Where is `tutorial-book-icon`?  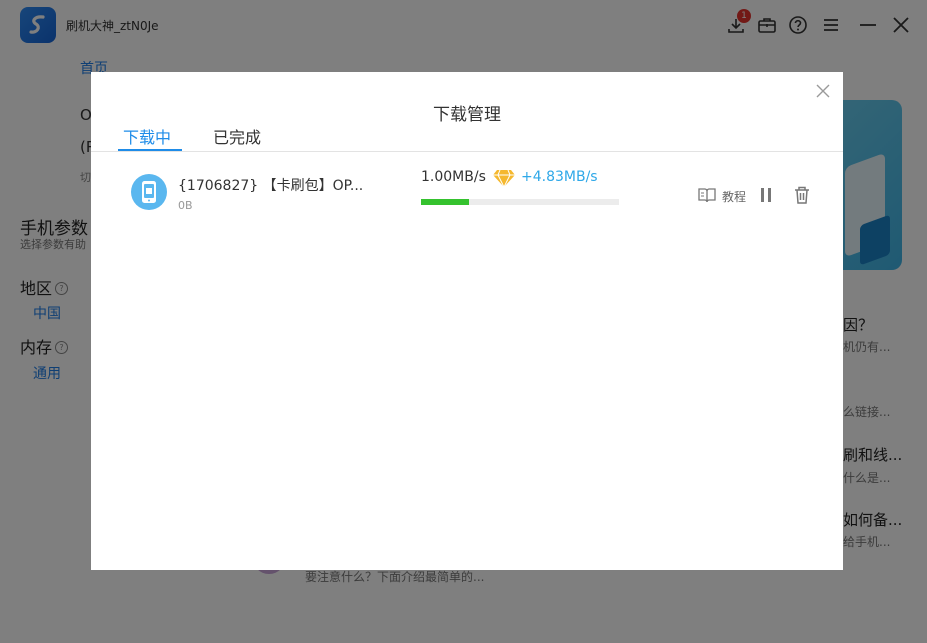 tutorial-book-icon is located at coordinates (707, 197).